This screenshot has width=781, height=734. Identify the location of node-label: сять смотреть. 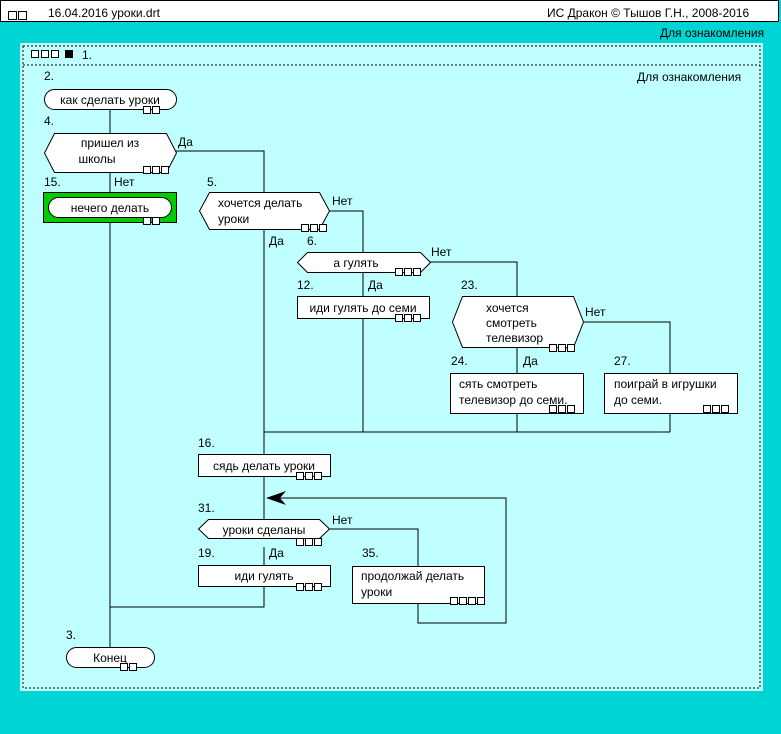
(498, 384).